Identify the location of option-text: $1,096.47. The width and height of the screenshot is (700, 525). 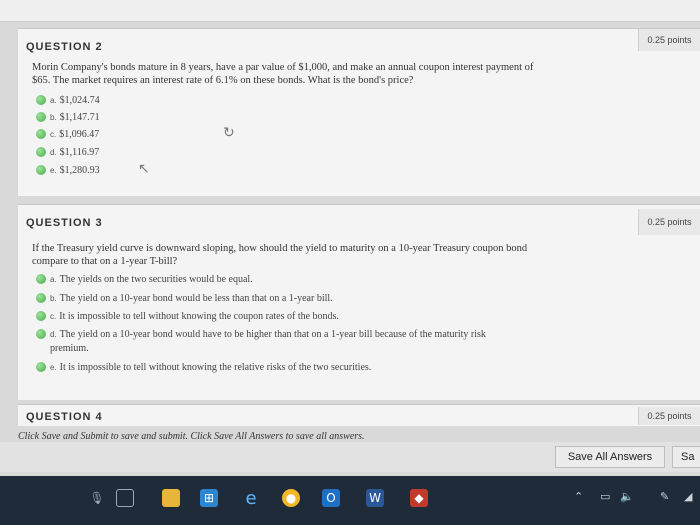
(79, 134).